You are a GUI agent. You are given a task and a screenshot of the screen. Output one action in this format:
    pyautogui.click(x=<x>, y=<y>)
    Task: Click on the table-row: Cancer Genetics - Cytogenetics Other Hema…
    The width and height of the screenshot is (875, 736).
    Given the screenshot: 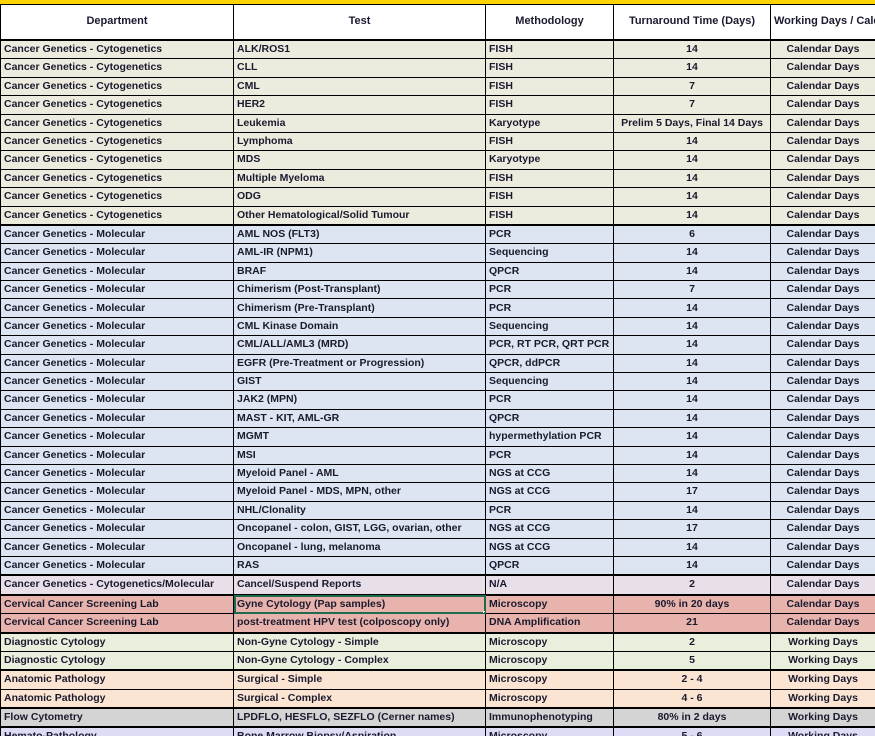 What is the action you would take?
    pyautogui.click(x=437, y=215)
    